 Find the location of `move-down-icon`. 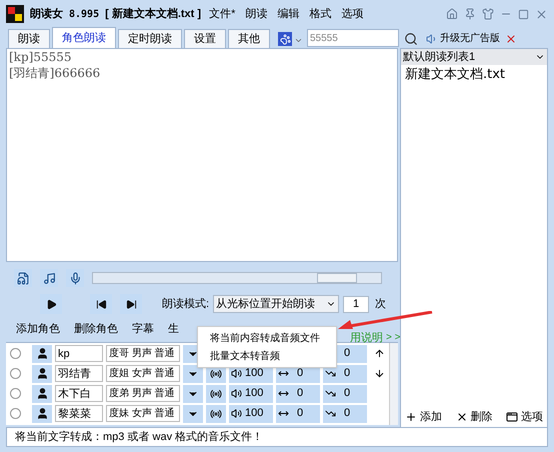

move-down-icon is located at coordinates (379, 373).